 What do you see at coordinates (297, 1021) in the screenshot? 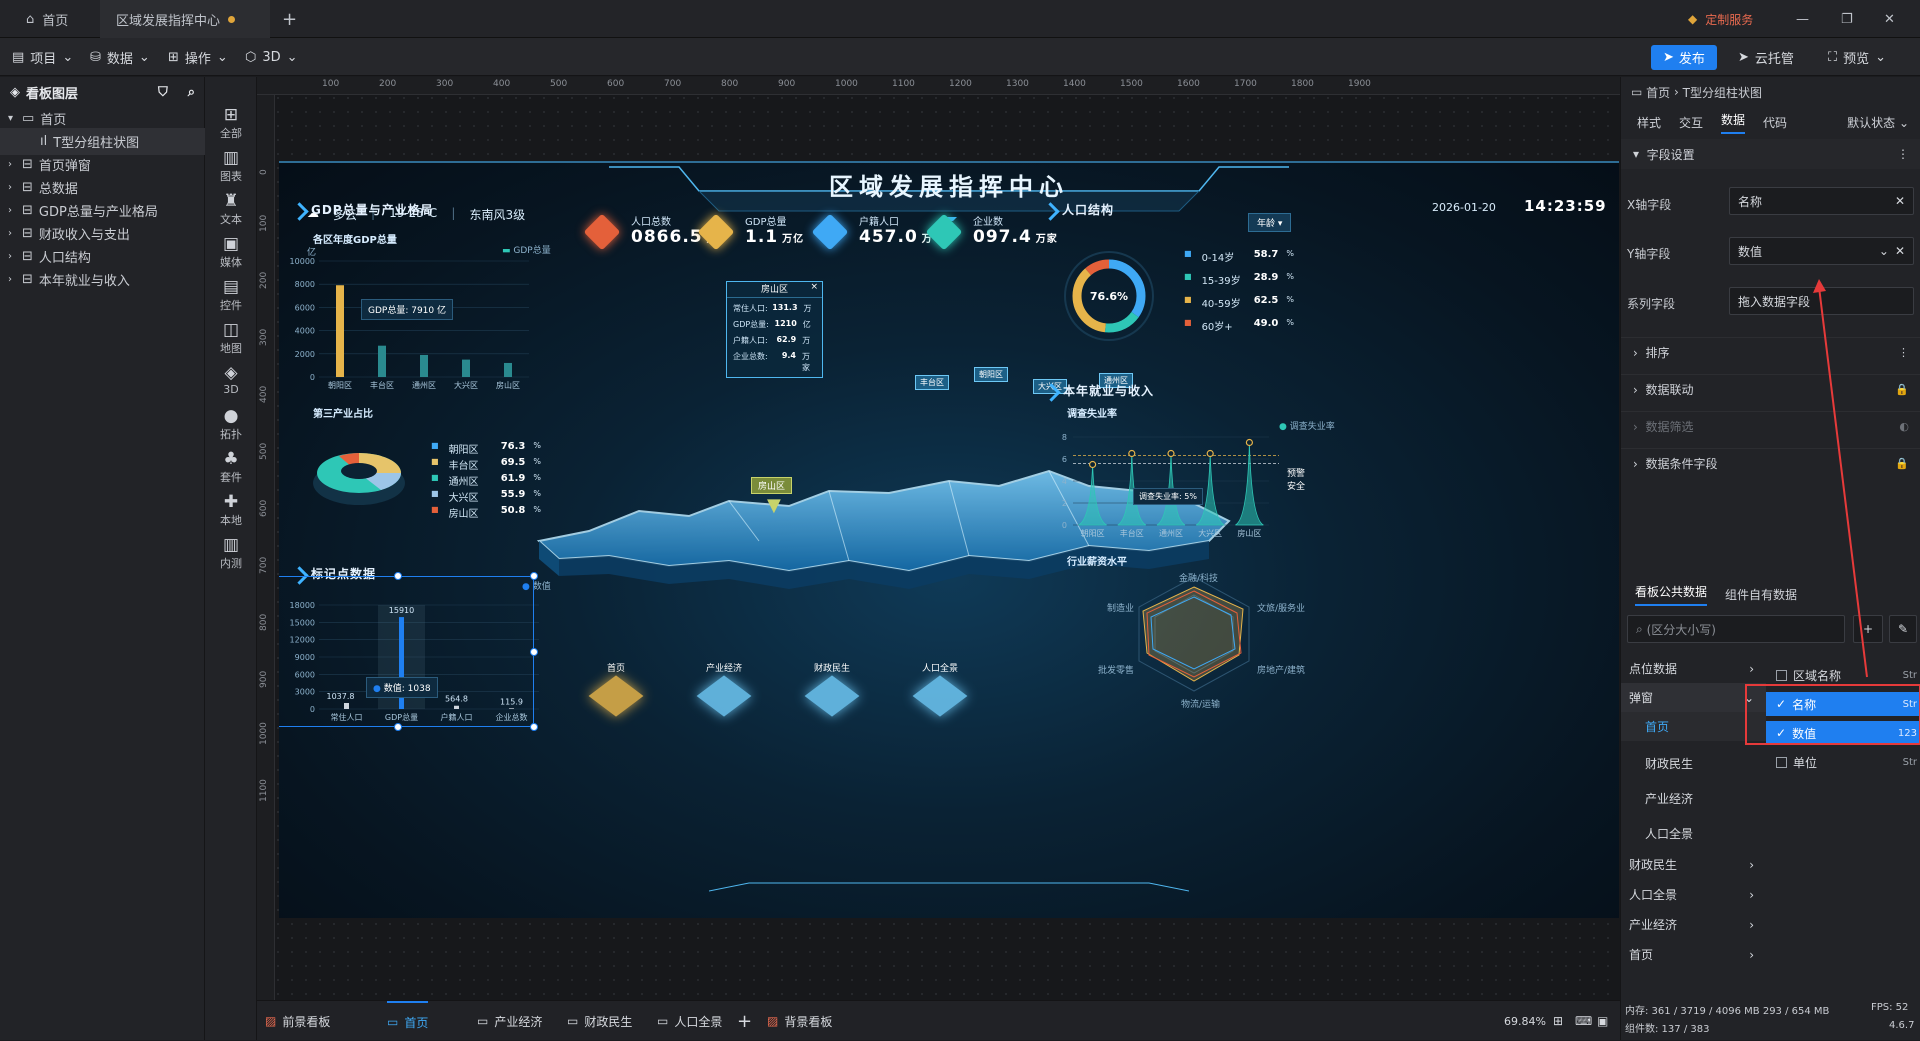
I see `foreground-board-tab: ▨ 前景看板` at bounding box center [297, 1021].